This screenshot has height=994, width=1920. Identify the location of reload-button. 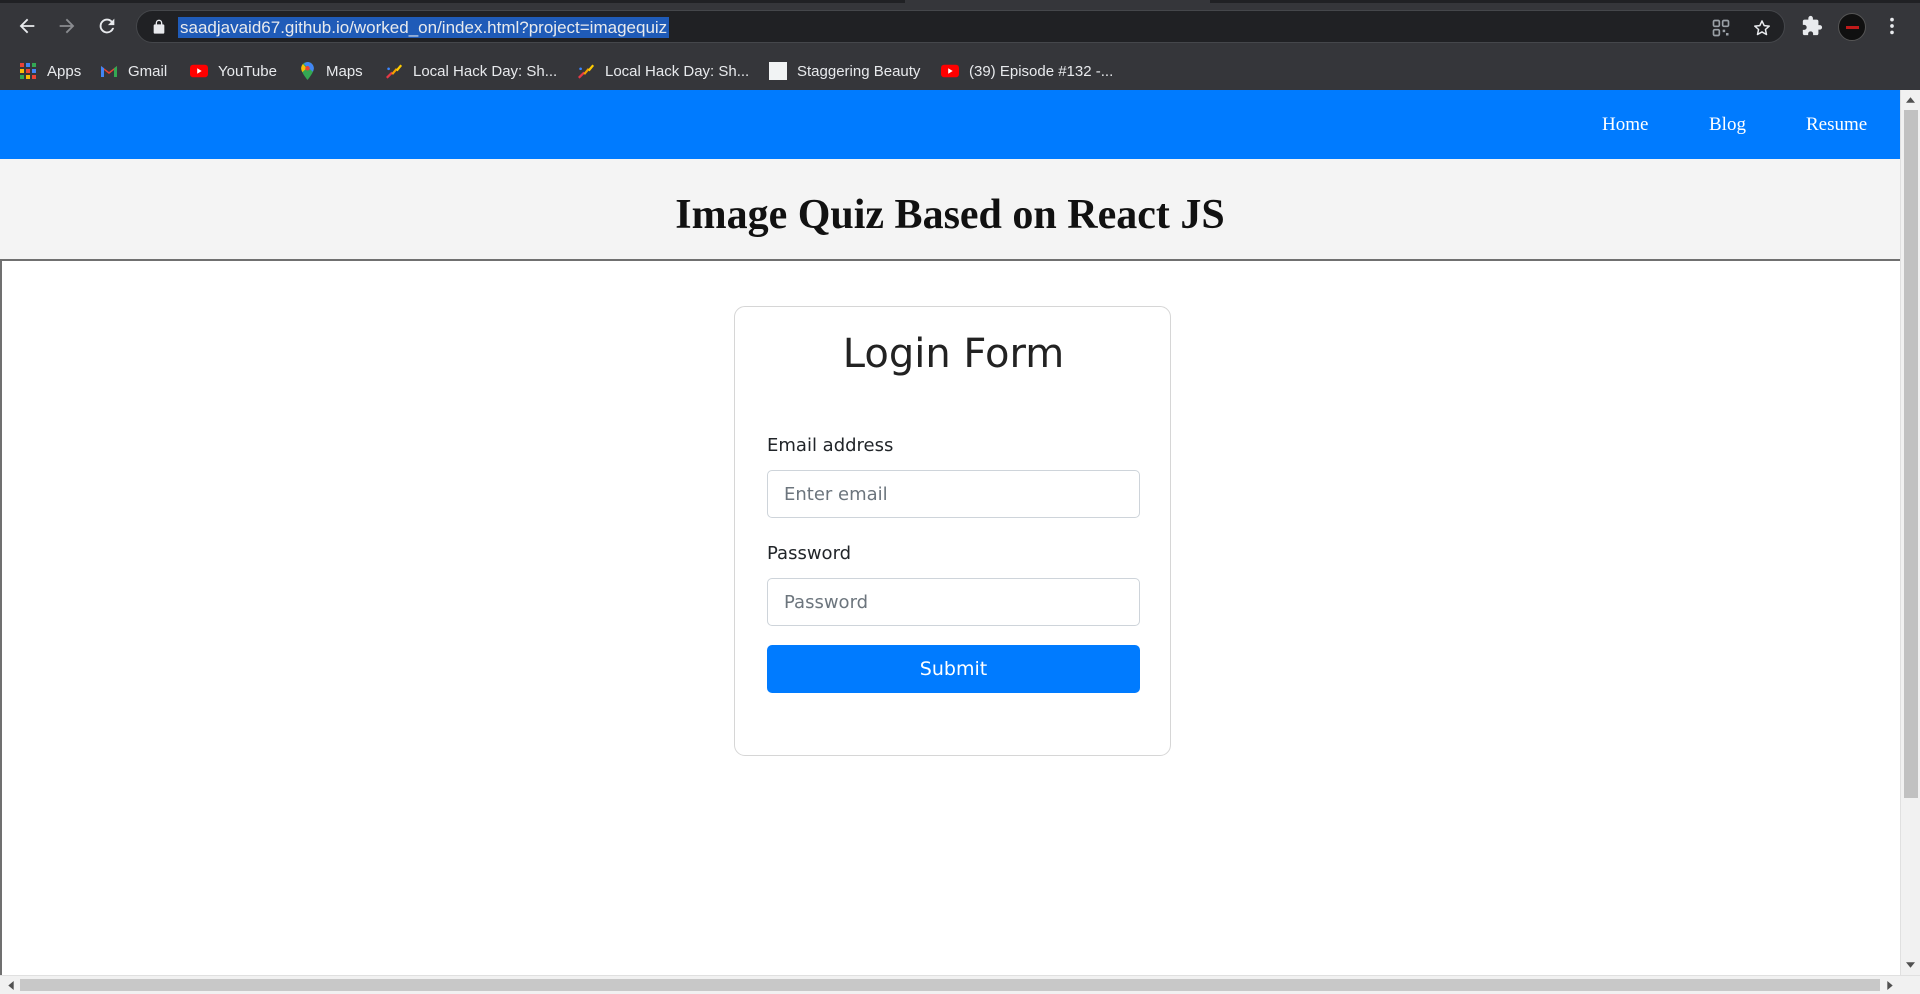
(107, 26).